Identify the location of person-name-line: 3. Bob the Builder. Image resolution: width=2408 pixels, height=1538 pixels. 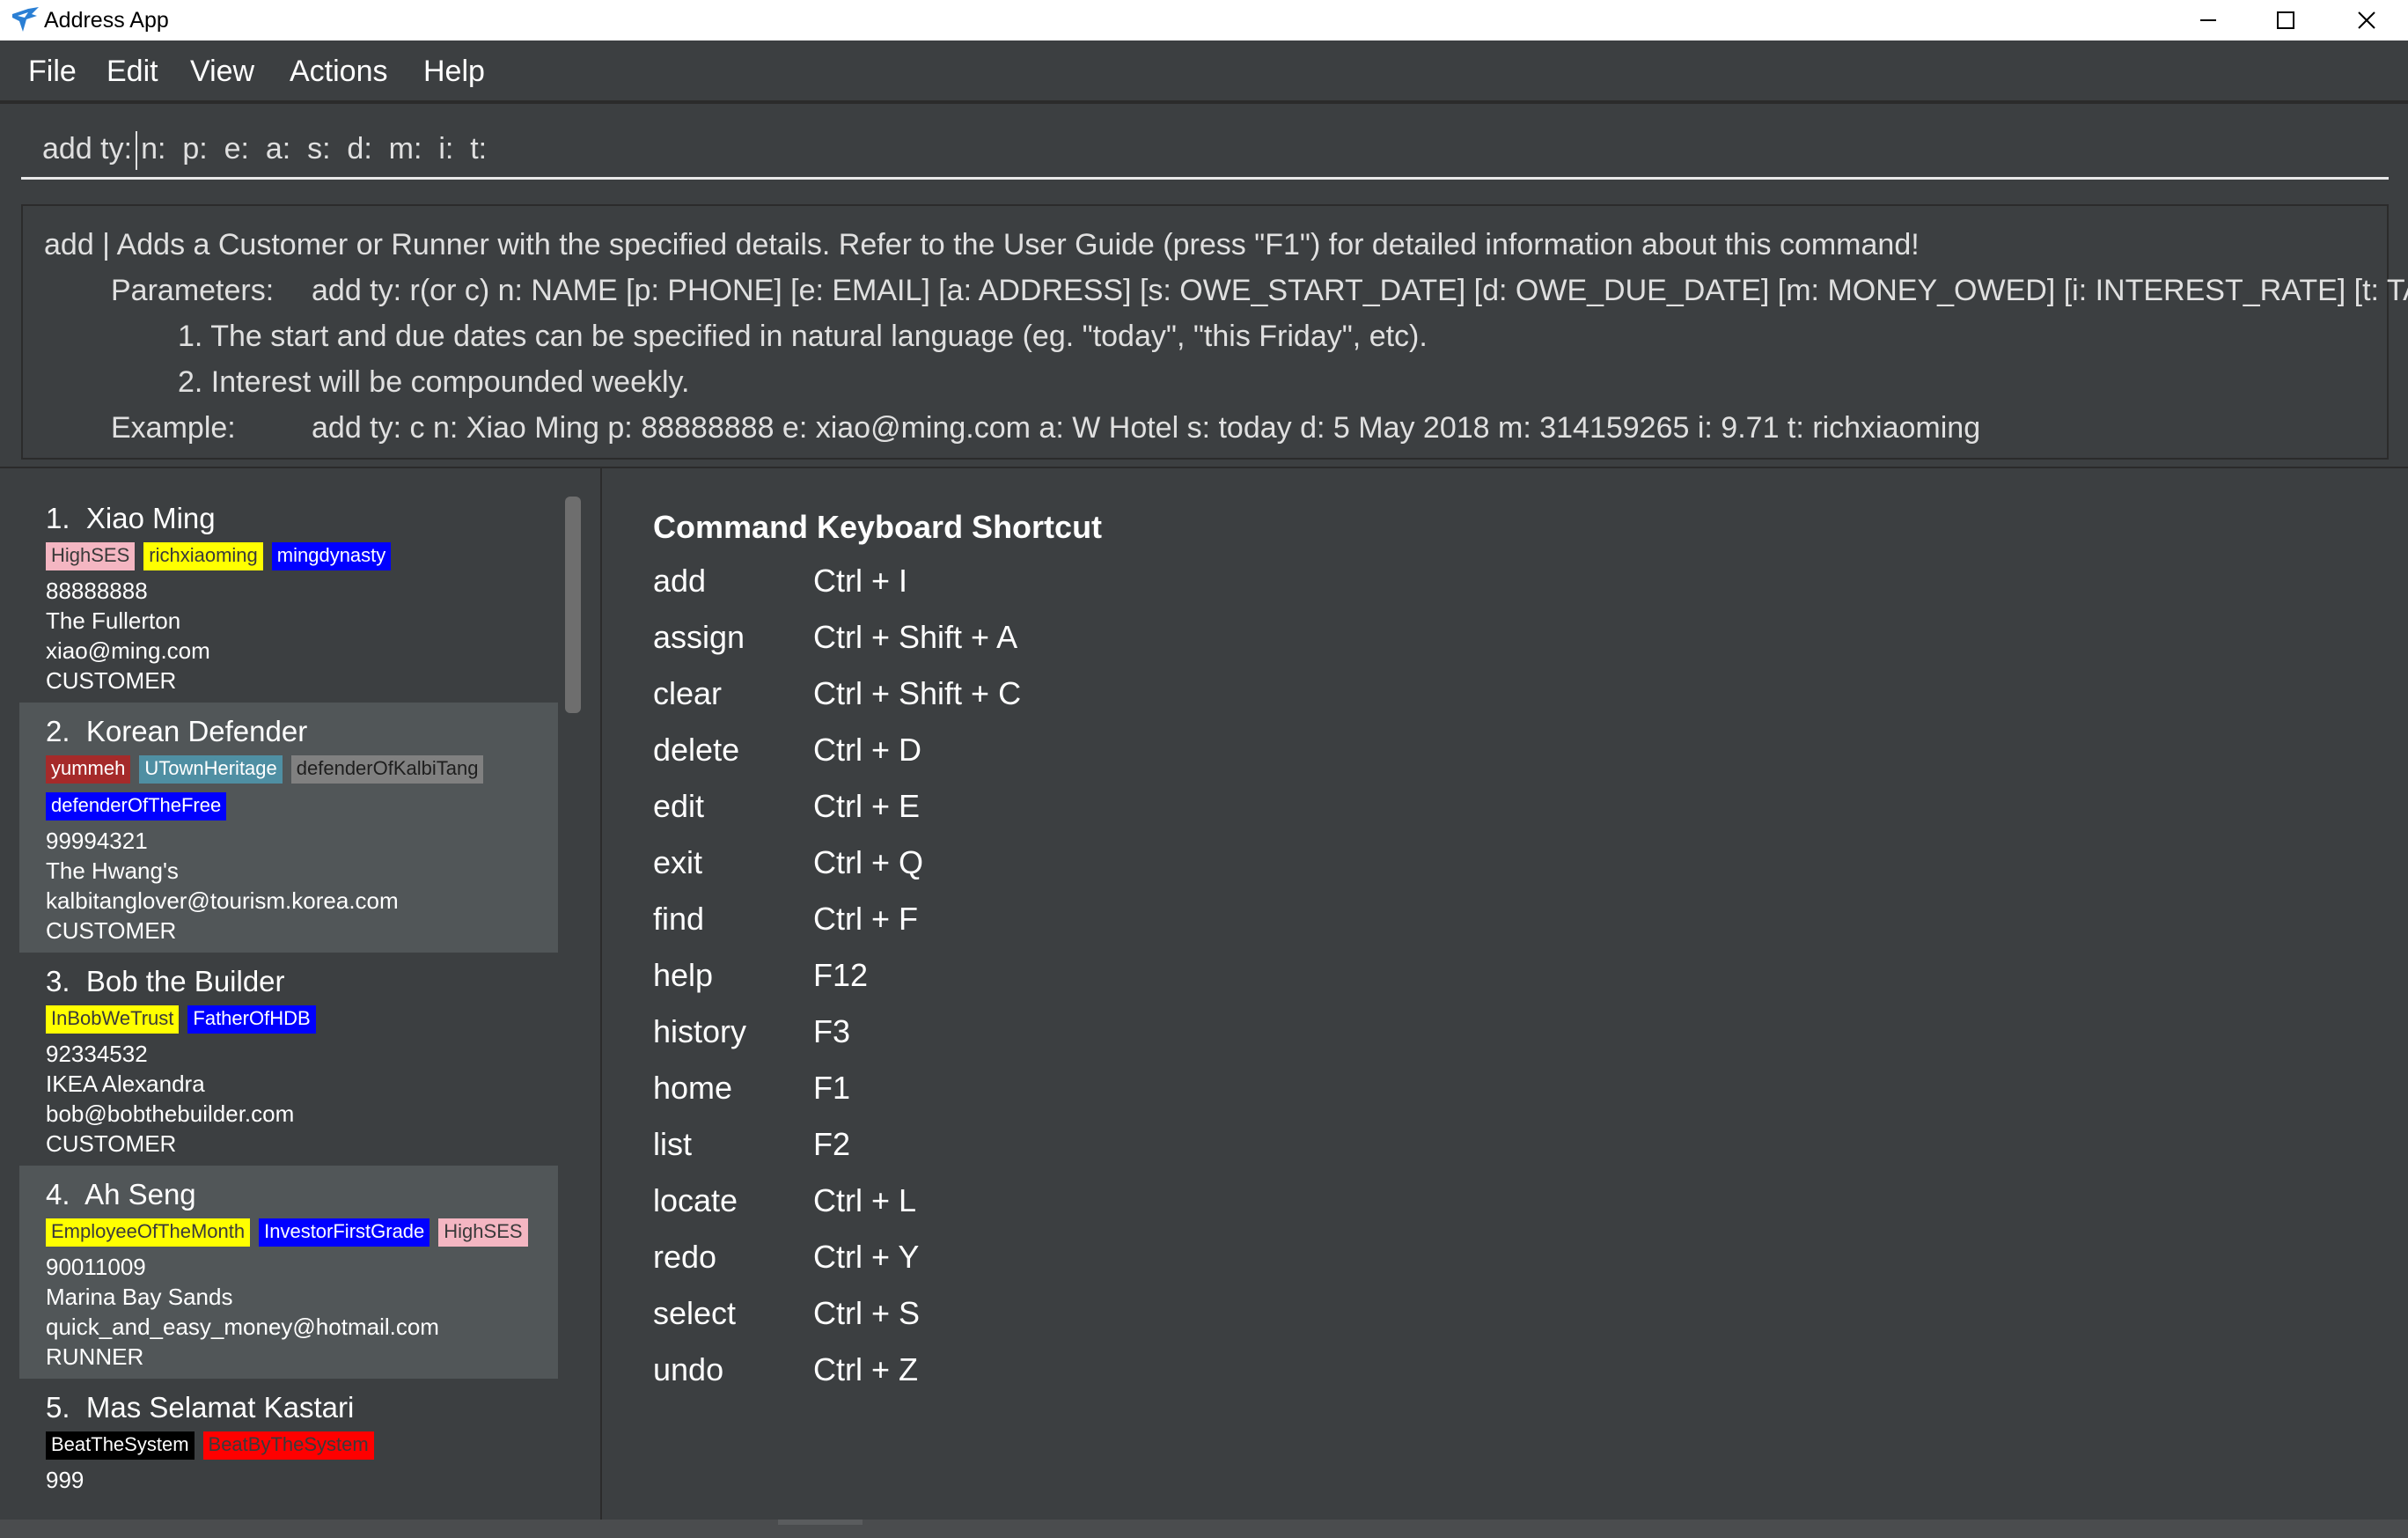
(165, 981).